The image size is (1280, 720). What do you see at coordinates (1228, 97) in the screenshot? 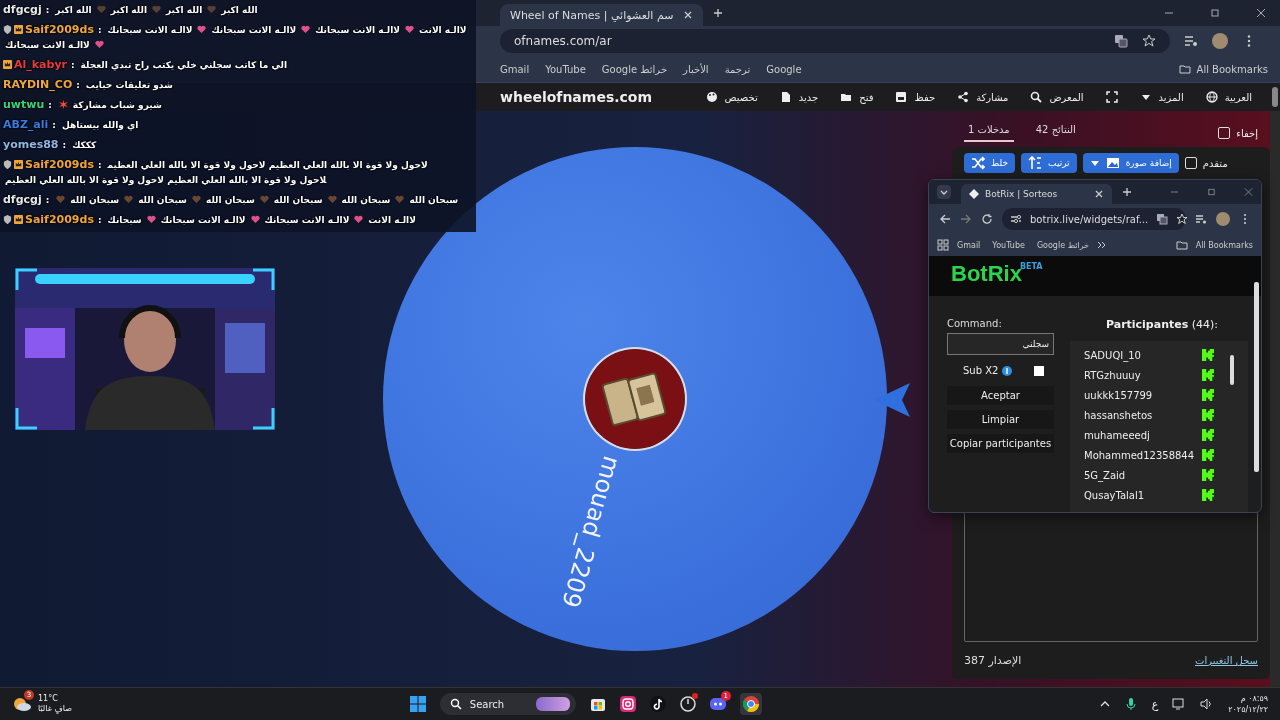
I see `toolbar-button: العربية` at bounding box center [1228, 97].